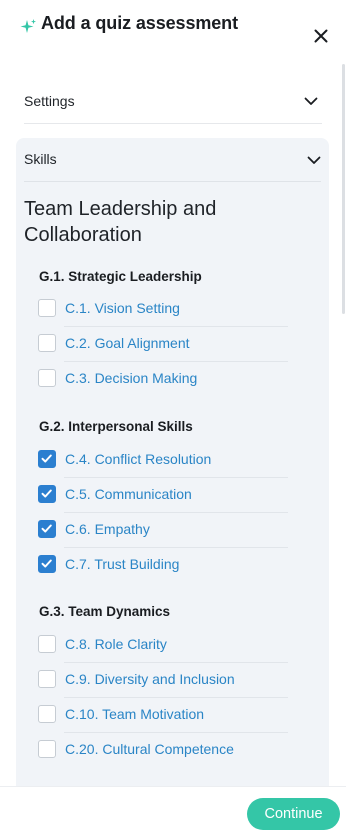 The height and width of the screenshot is (840, 346). What do you see at coordinates (173, 104) in the screenshot?
I see `settings-accordion: Settings` at bounding box center [173, 104].